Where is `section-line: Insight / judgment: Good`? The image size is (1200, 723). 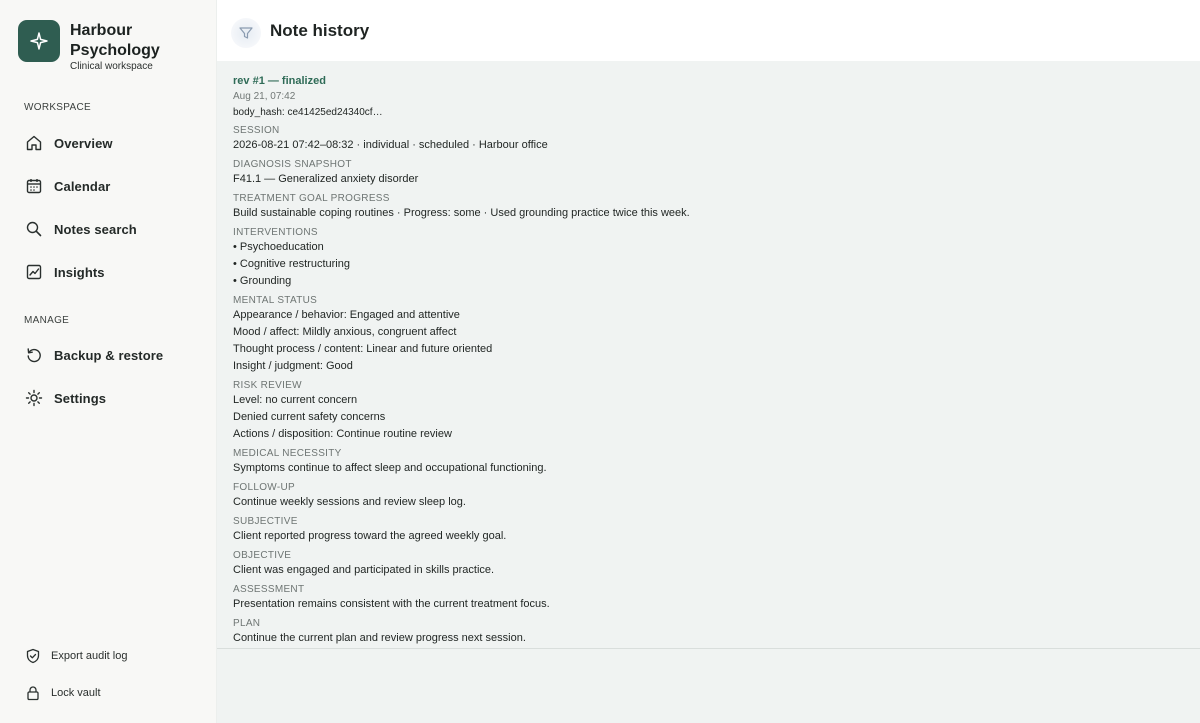 section-line: Insight / judgment: Good is located at coordinates (293, 366).